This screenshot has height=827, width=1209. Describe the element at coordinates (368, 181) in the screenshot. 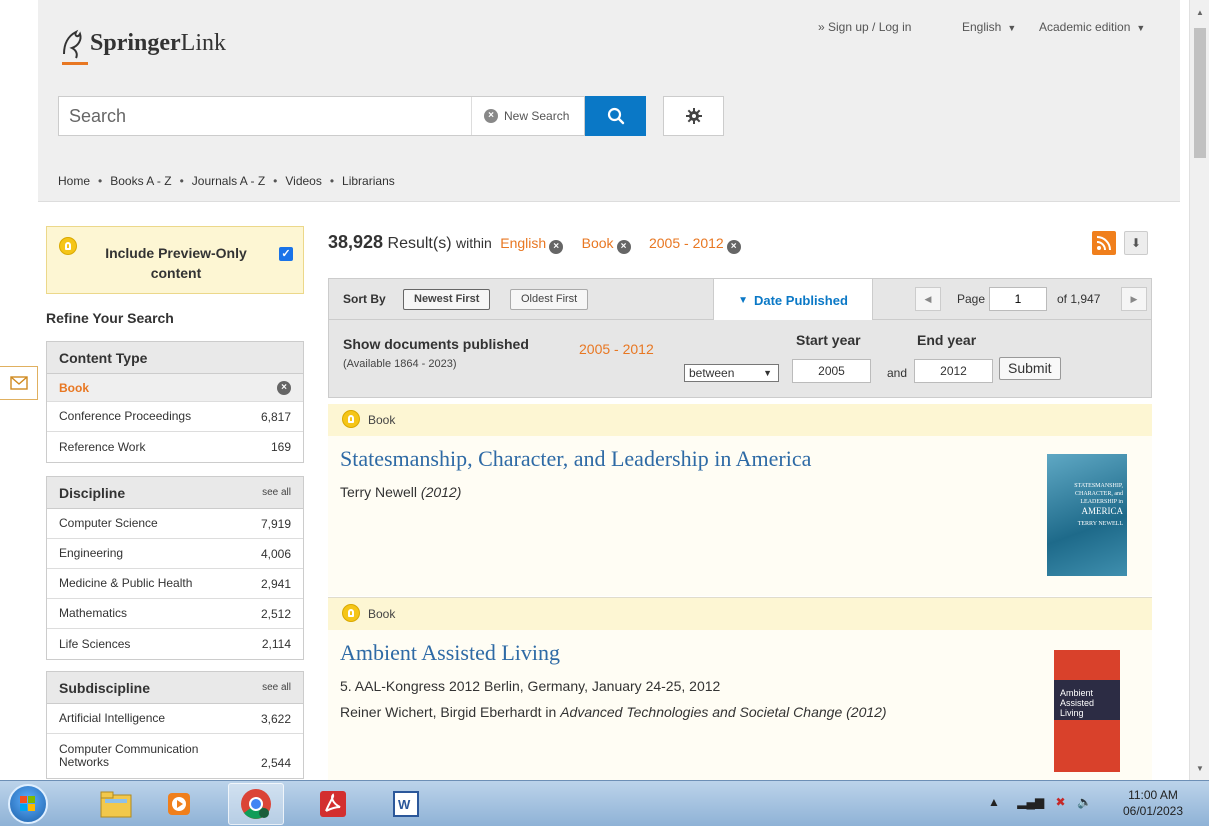

I see `nav-librarians: Librarians` at that location.